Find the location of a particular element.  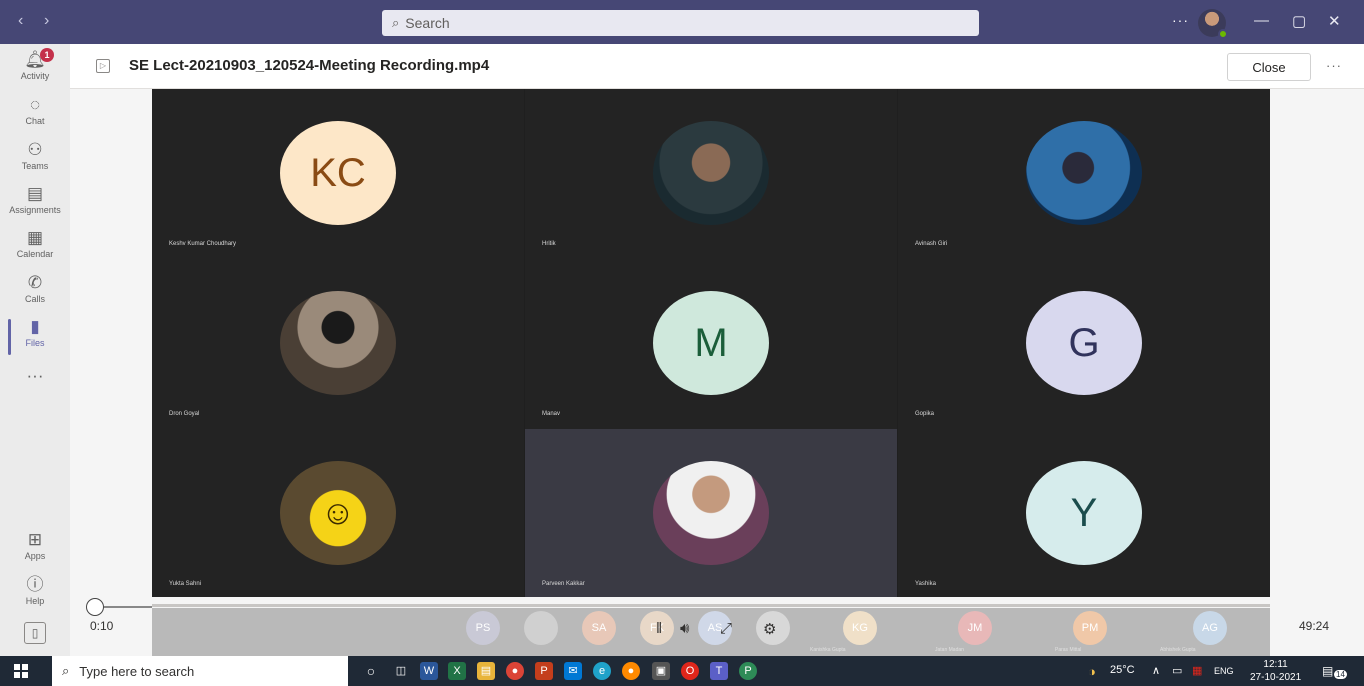

avatar is located at coordinates (1213, 24).